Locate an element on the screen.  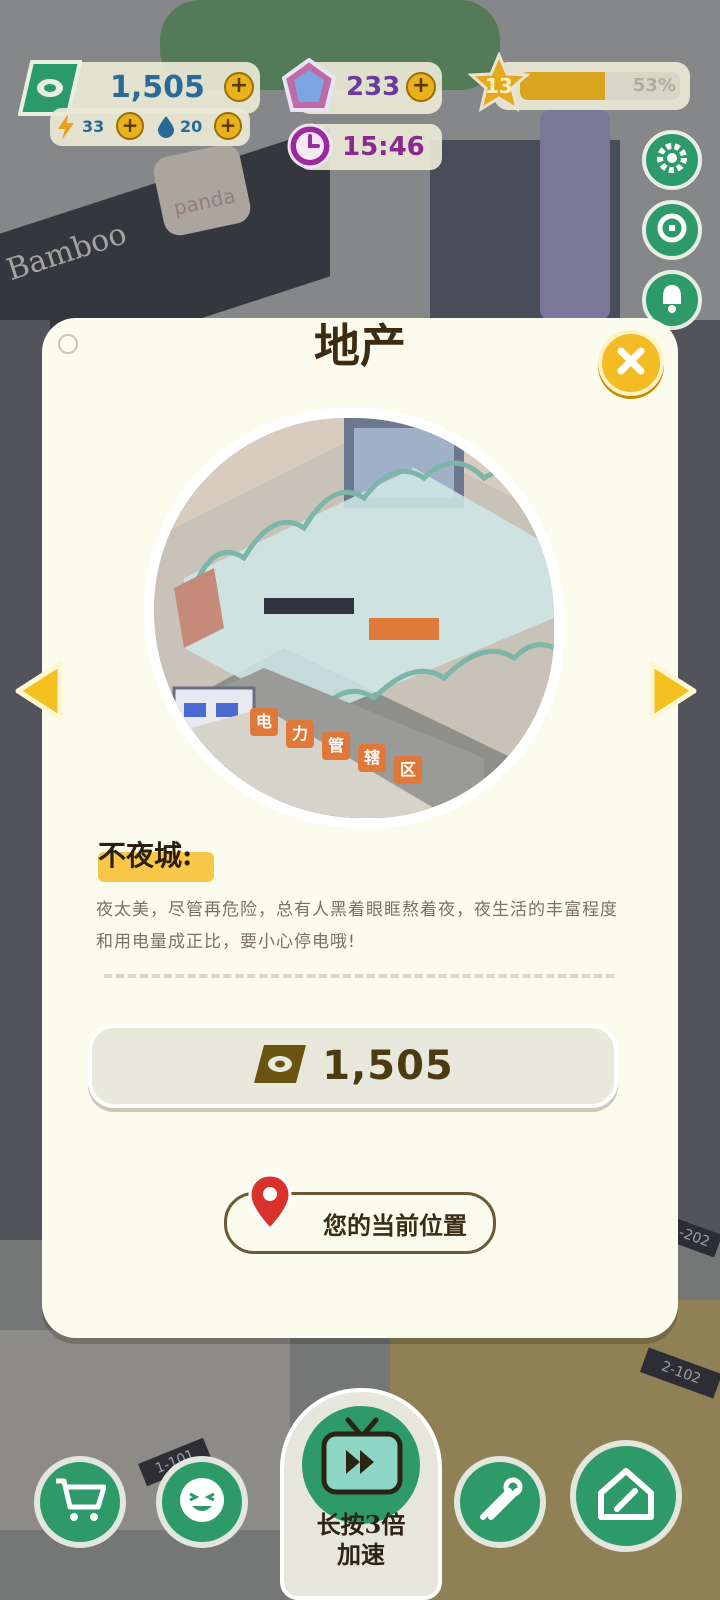
lightning-icon is located at coordinates (66, 129).